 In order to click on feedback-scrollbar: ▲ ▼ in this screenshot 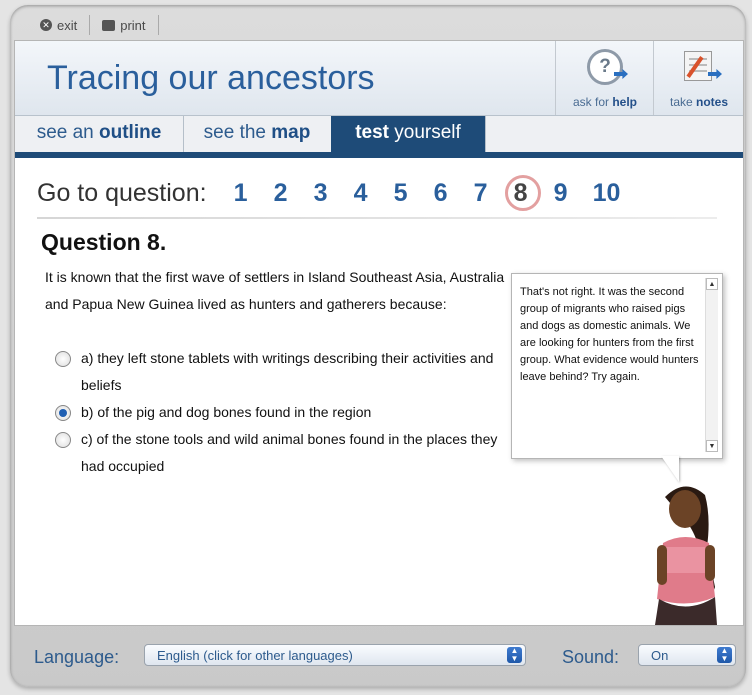, I will do `click(711, 365)`.